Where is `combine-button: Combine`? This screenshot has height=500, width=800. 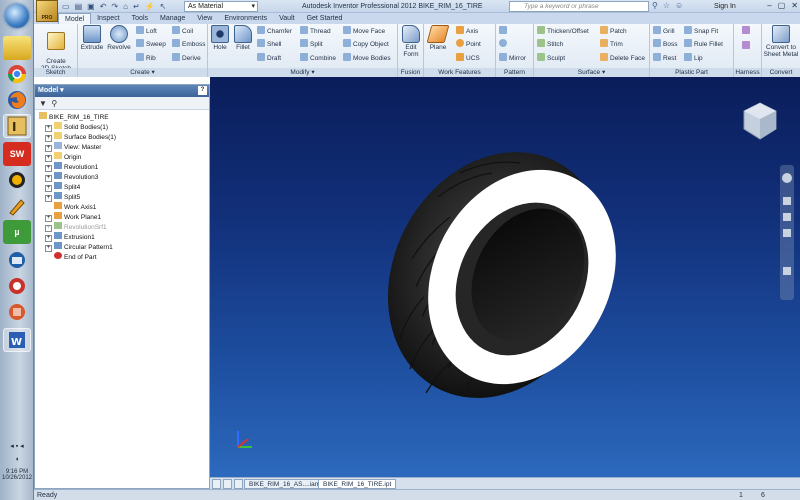
combine-button: Combine is located at coordinates (318, 58).